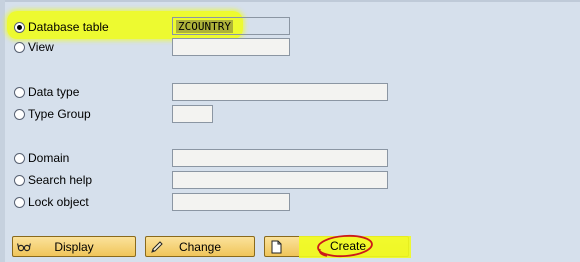  Describe the element at coordinates (41, 47) in the screenshot. I see `radio-label-view: View` at that location.